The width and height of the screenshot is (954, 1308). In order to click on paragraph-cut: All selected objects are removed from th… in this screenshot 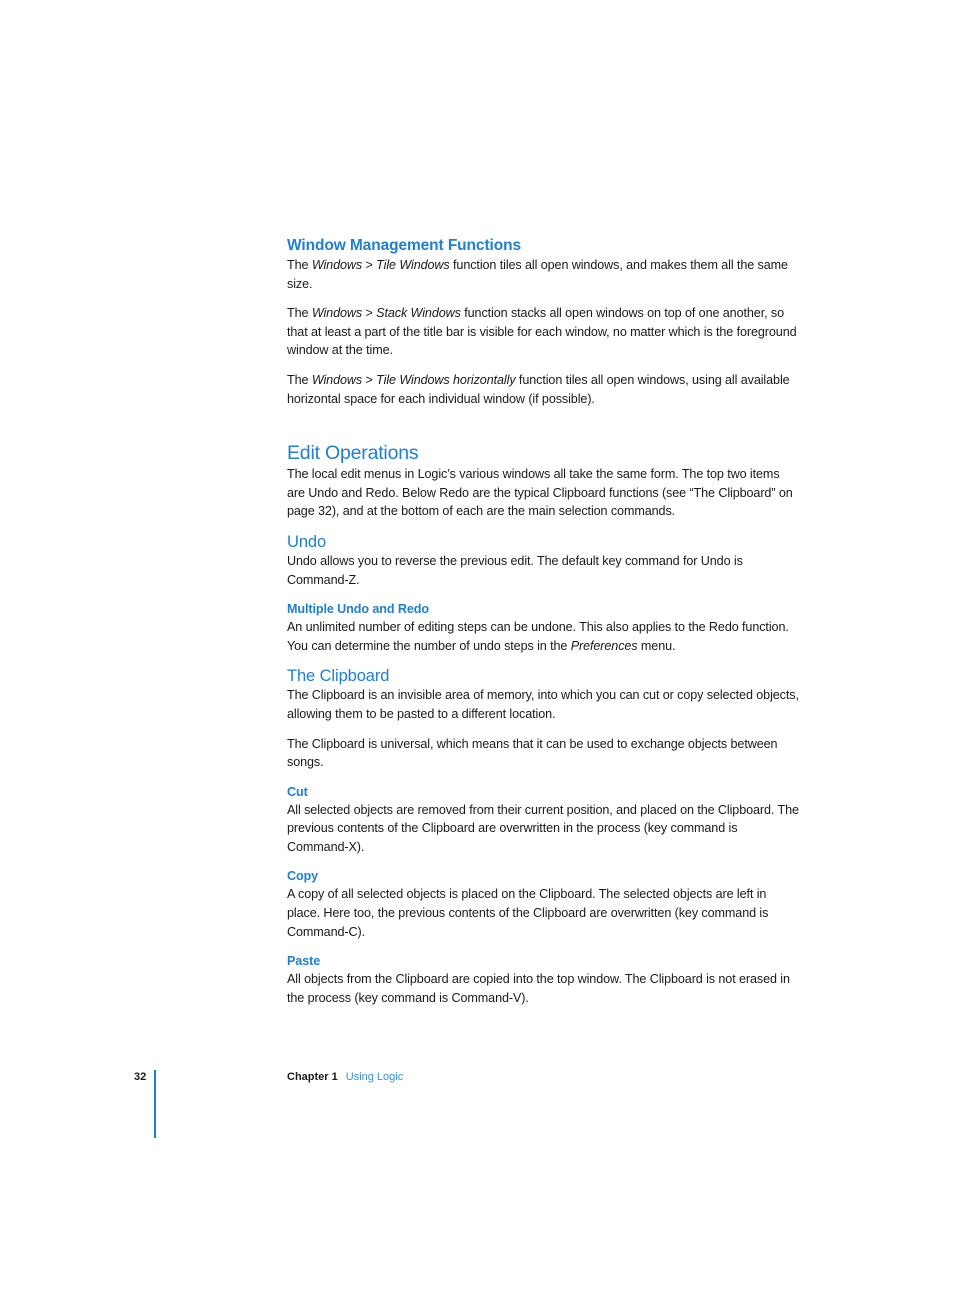, I will do `click(543, 828)`.